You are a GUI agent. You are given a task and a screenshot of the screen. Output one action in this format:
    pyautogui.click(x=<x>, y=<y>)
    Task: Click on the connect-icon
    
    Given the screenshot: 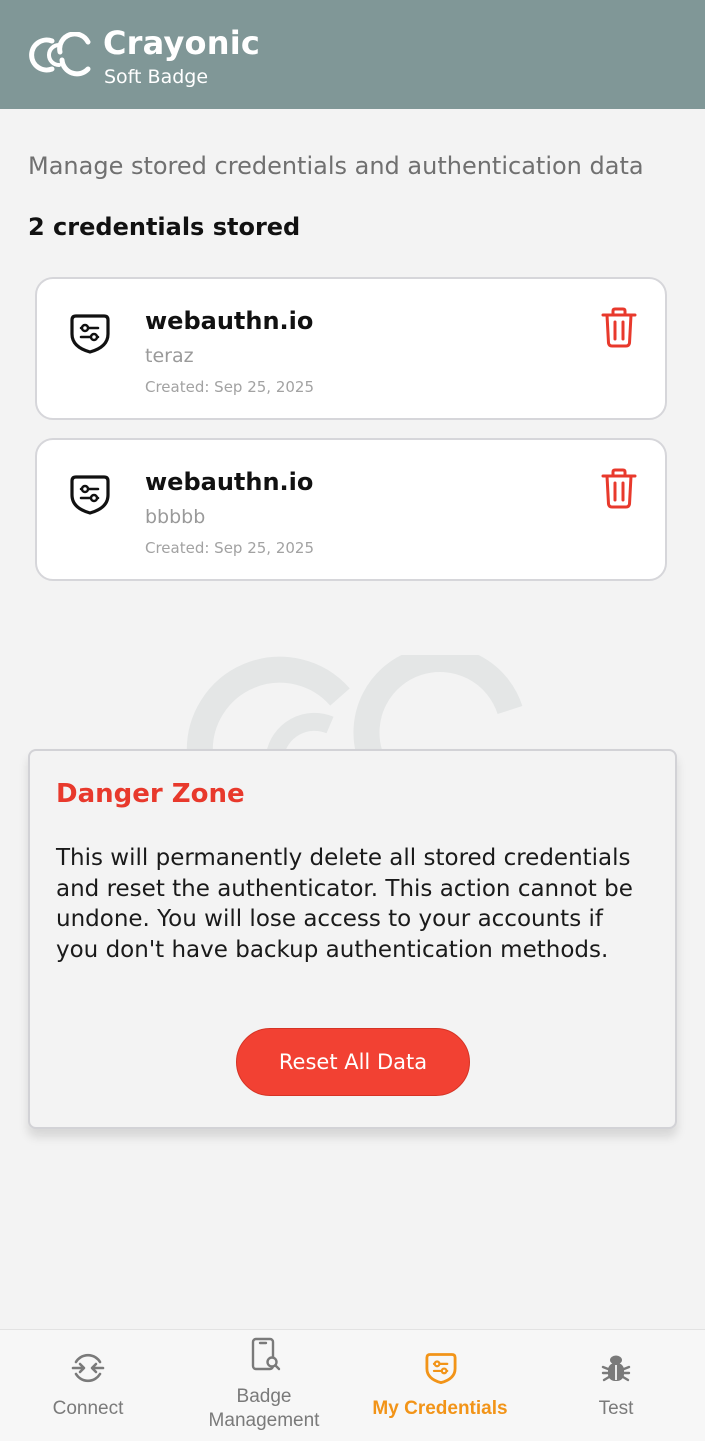 What is the action you would take?
    pyautogui.click(x=88, y=1368)
    